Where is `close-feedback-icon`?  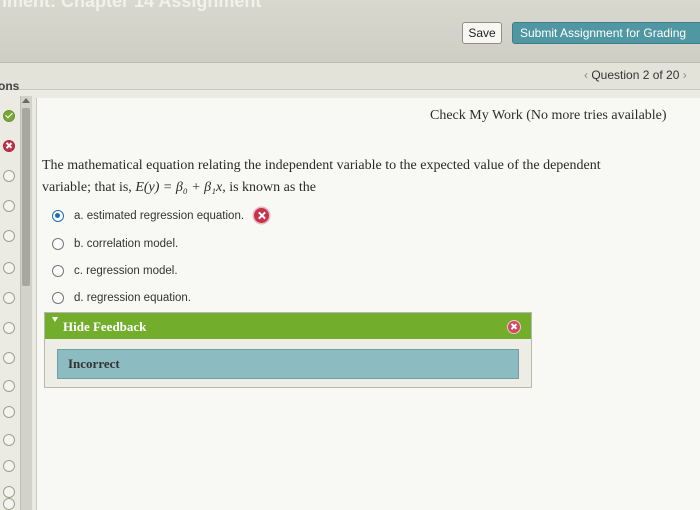
close-feedback-icon is located at coordinates (514, 327).